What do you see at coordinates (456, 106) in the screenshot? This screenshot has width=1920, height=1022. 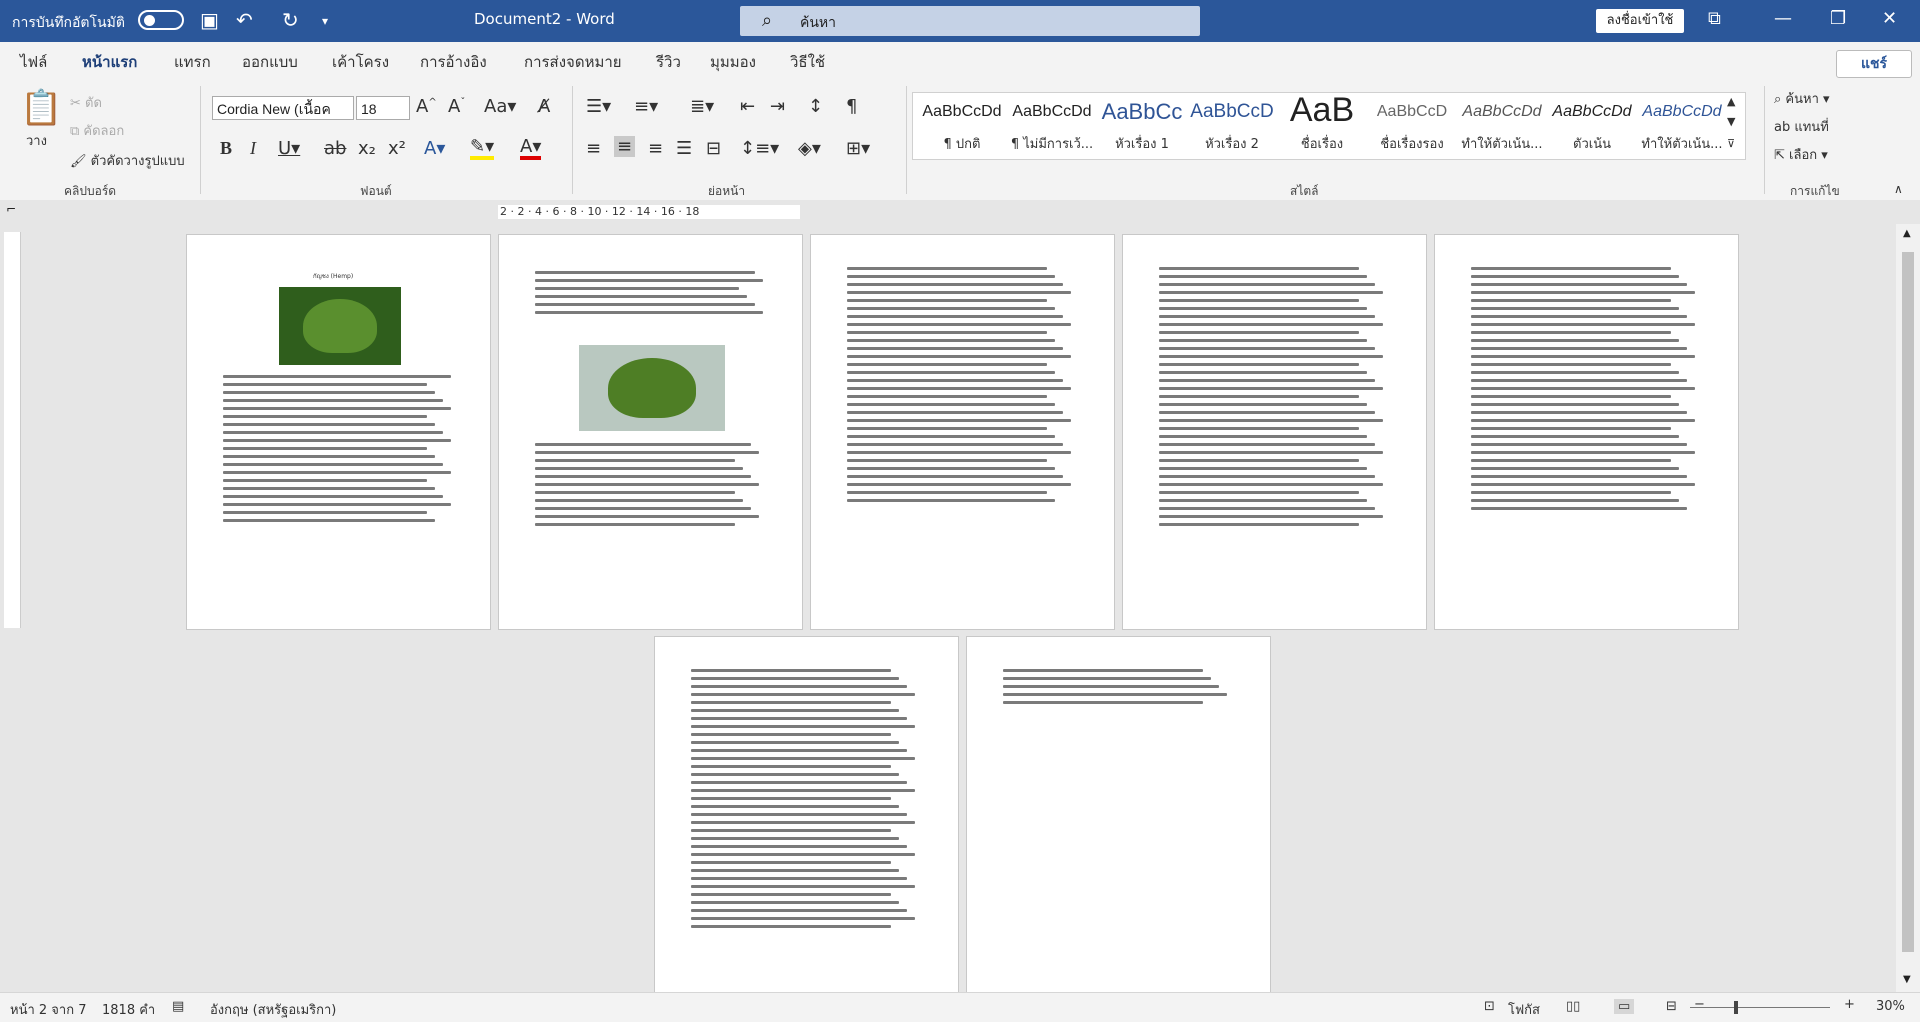 I see `shrink-font-icon: Aˇ` at bounding box center [456, 106].